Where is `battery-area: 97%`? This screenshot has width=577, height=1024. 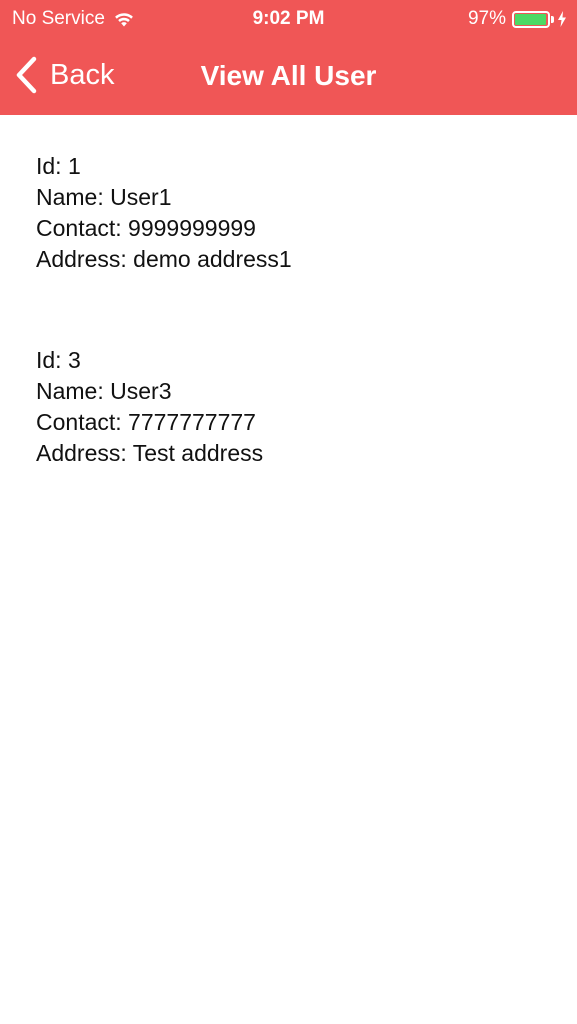
battery-area: 97% is located at coordinates (517, 19).